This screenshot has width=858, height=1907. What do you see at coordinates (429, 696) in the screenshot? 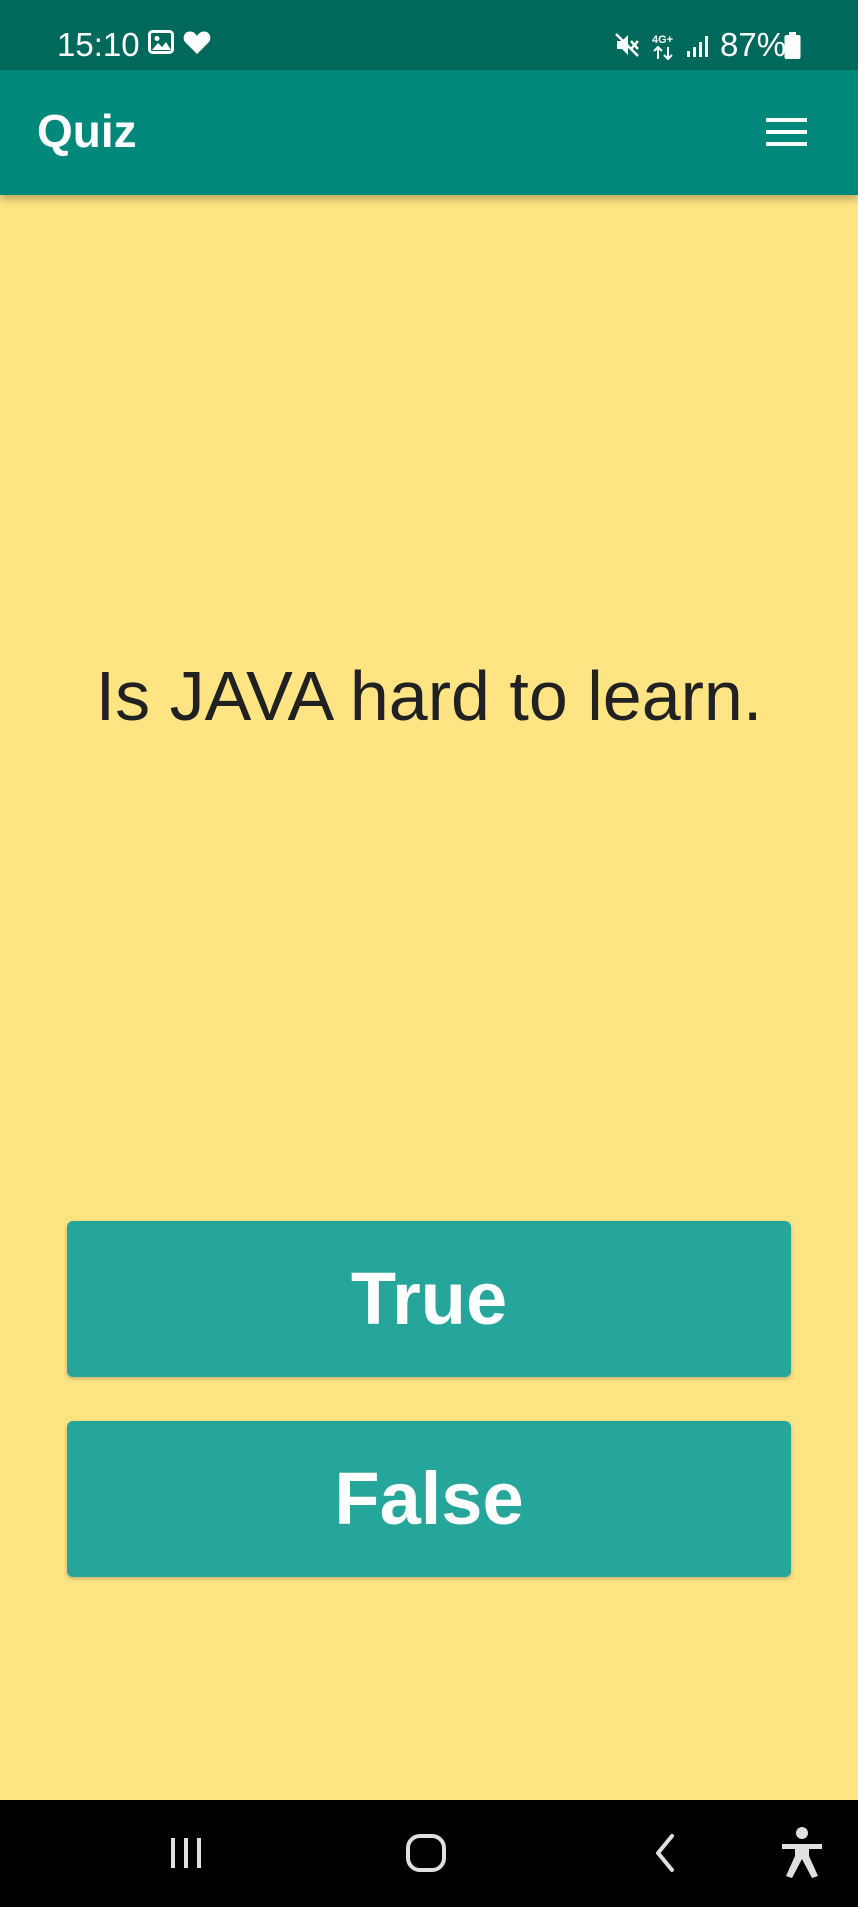
I see `question-text: Is JAVA hard to learn.` at bounding box center [429, 696].